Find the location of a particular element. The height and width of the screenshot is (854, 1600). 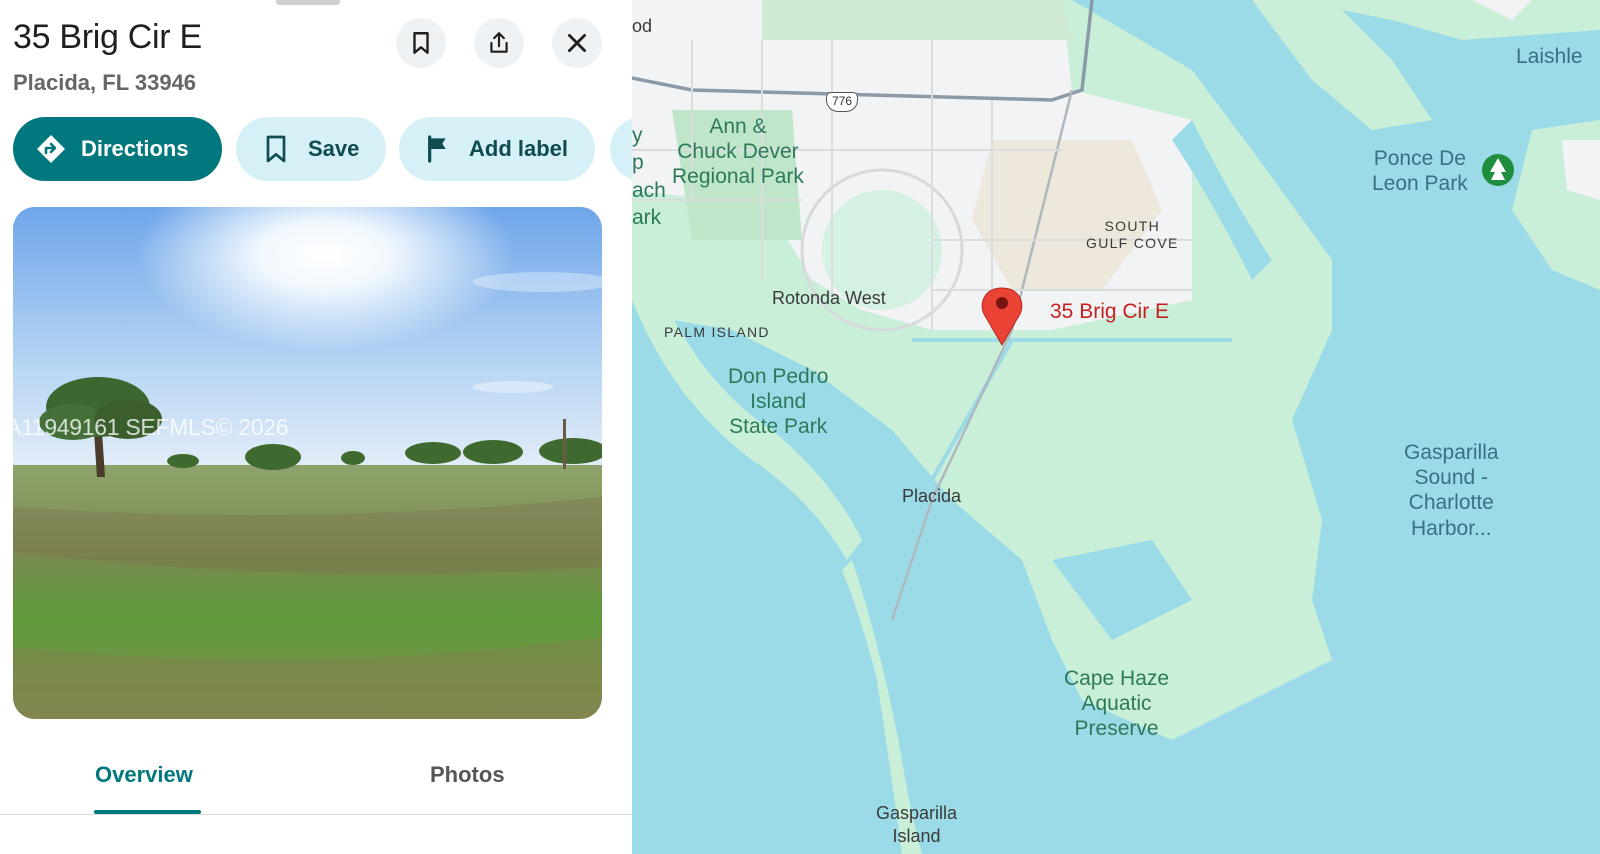

bookmark-outline-icon is located at coordinates (276, 149).